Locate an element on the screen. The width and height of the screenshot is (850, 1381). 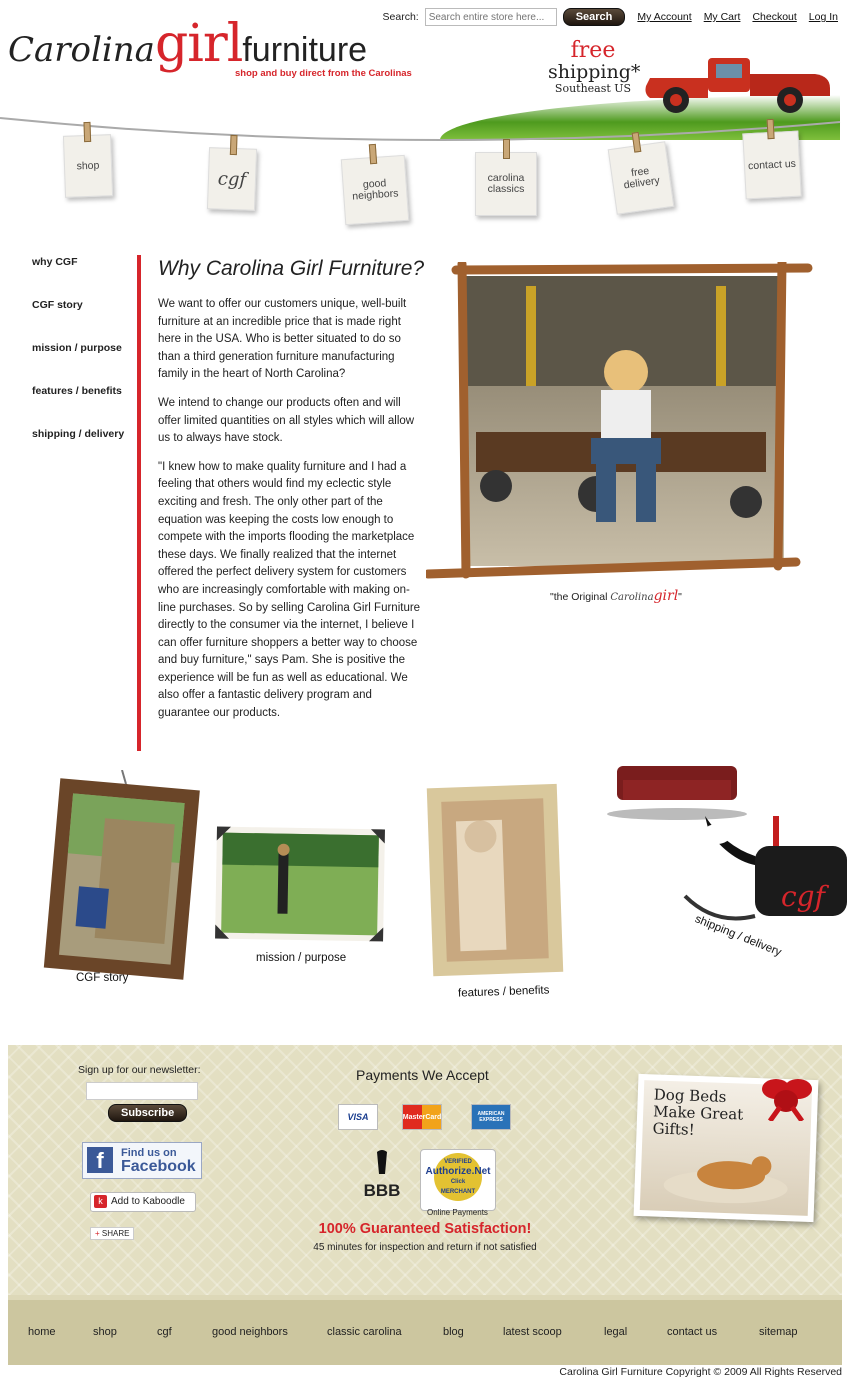
sidenav-cgf-story: CGF story is located at coordinates (78, 320).